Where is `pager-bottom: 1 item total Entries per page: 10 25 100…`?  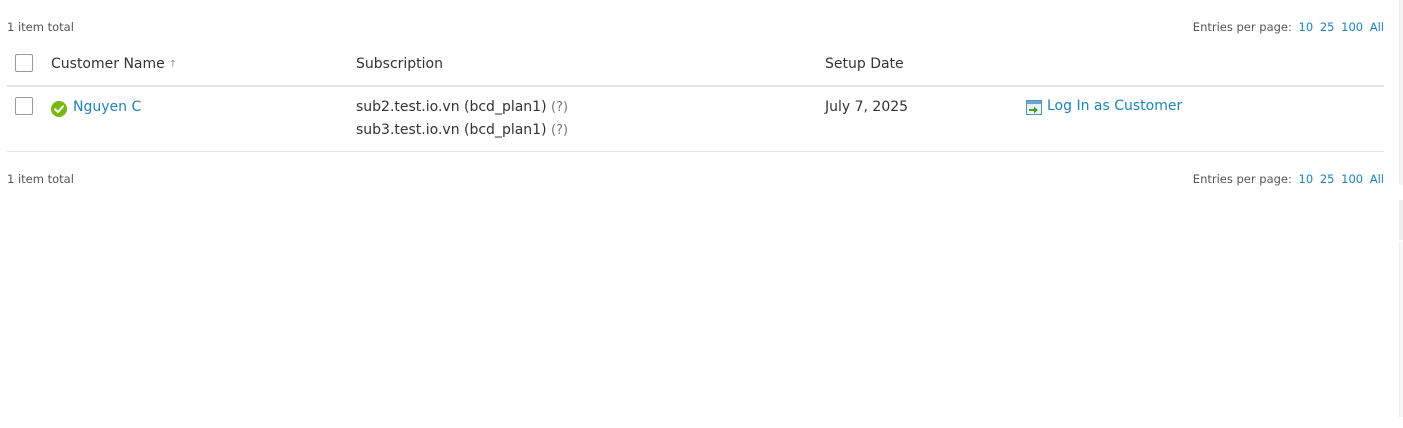
pager-bottom: 1 item total Entries per page: 10 25 100… is located at coordinates (695, 180).